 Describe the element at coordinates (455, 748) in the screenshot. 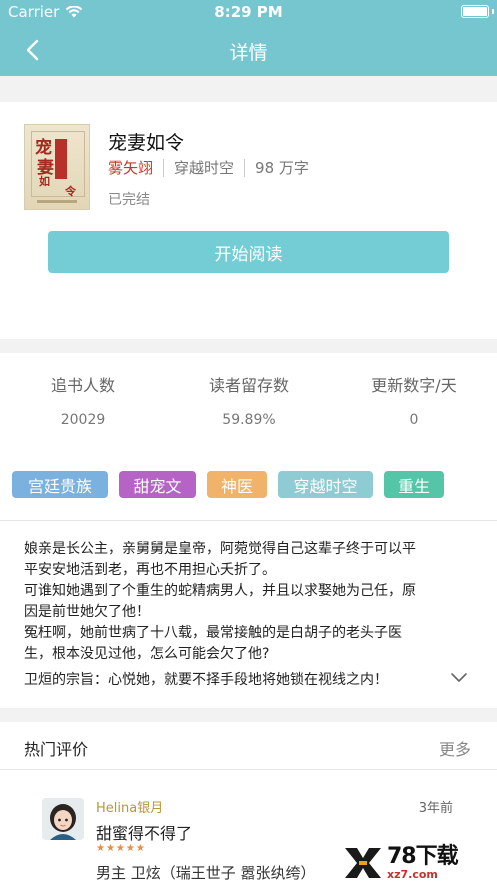

I see `reviews-more-link: 更多` at that location.